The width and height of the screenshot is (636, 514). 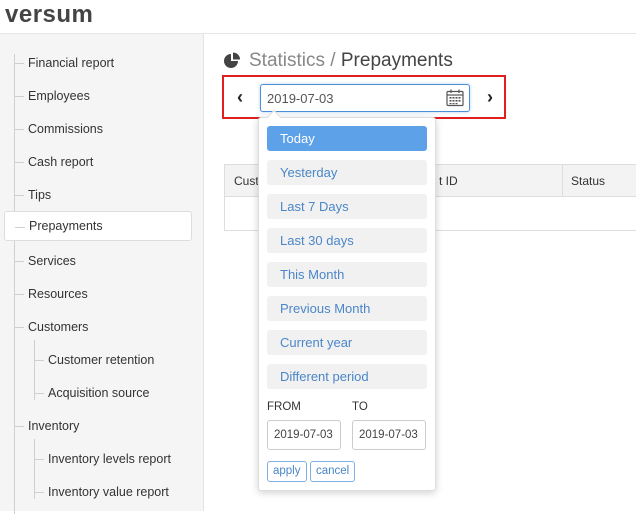 What do you see at coordinates (347, 376) in the screenshot?
I see `range-option-different-period: Different period` at bounding box center [347, 376].